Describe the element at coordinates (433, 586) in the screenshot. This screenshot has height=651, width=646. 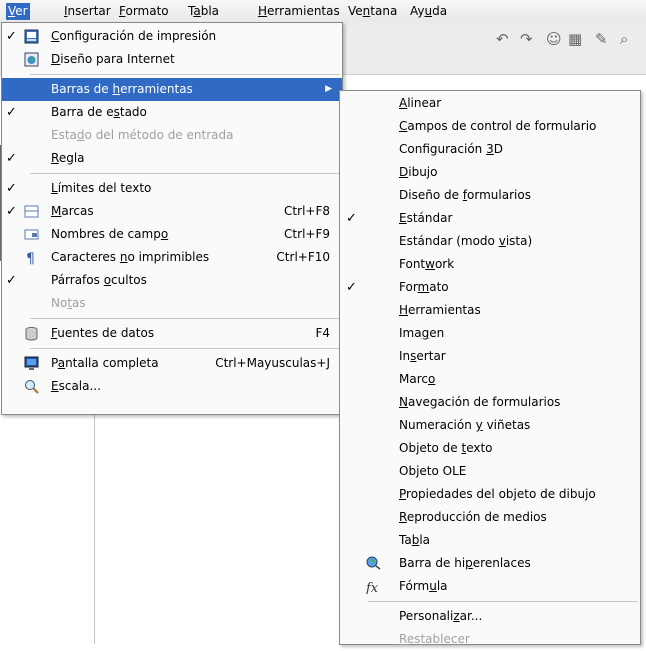
I see `label-mnemonic: u` at that location.